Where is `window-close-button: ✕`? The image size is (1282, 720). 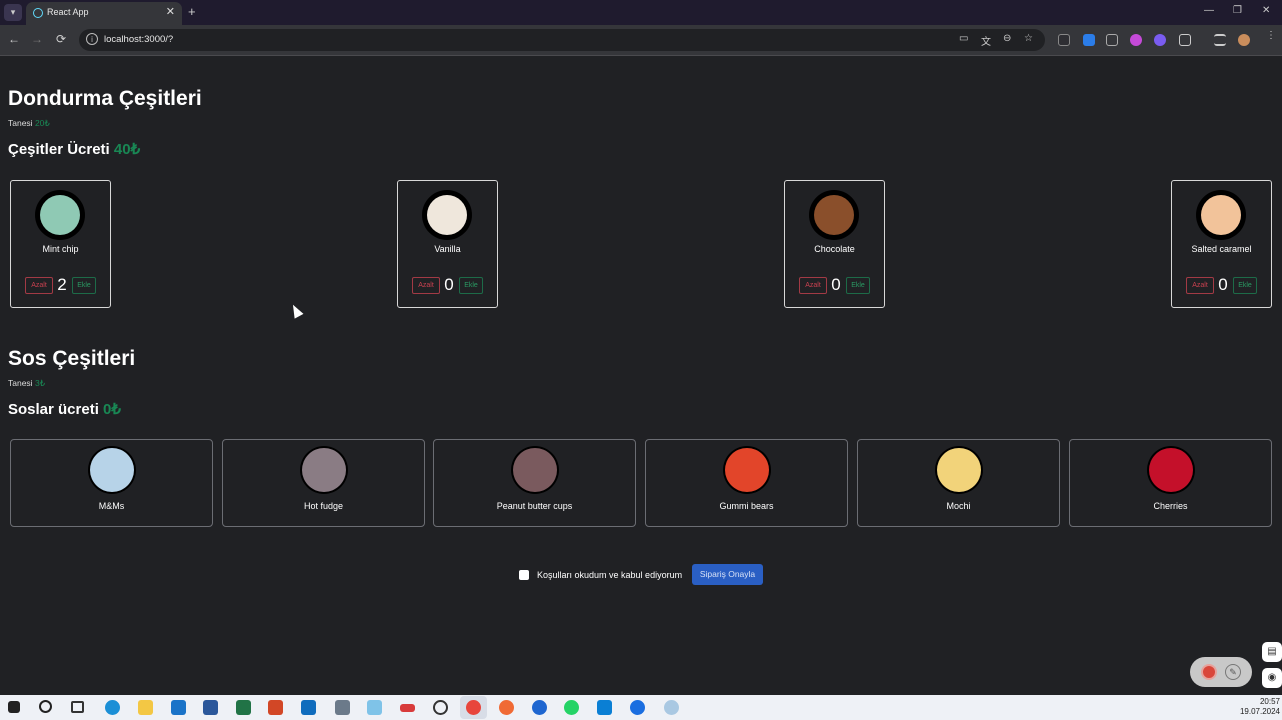
window-close-button: ✕ is located at coordinates (1266, 10).